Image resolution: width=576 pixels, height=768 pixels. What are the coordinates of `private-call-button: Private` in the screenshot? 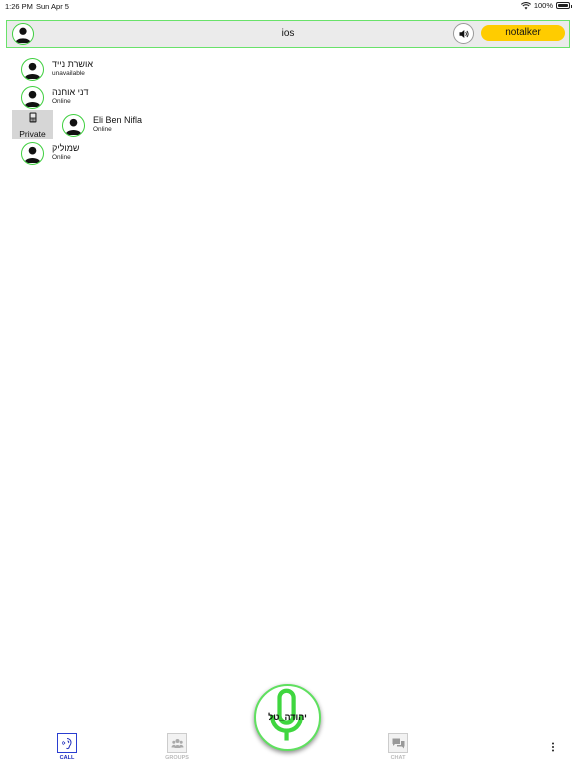 It's located at (32, 124).